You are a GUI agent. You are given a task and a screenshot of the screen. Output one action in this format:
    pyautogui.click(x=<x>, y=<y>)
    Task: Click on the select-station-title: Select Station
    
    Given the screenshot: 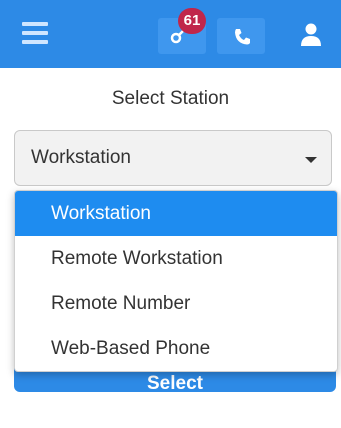 What is the action you would take?
    pyautogui.click(x=170, y=98)
    